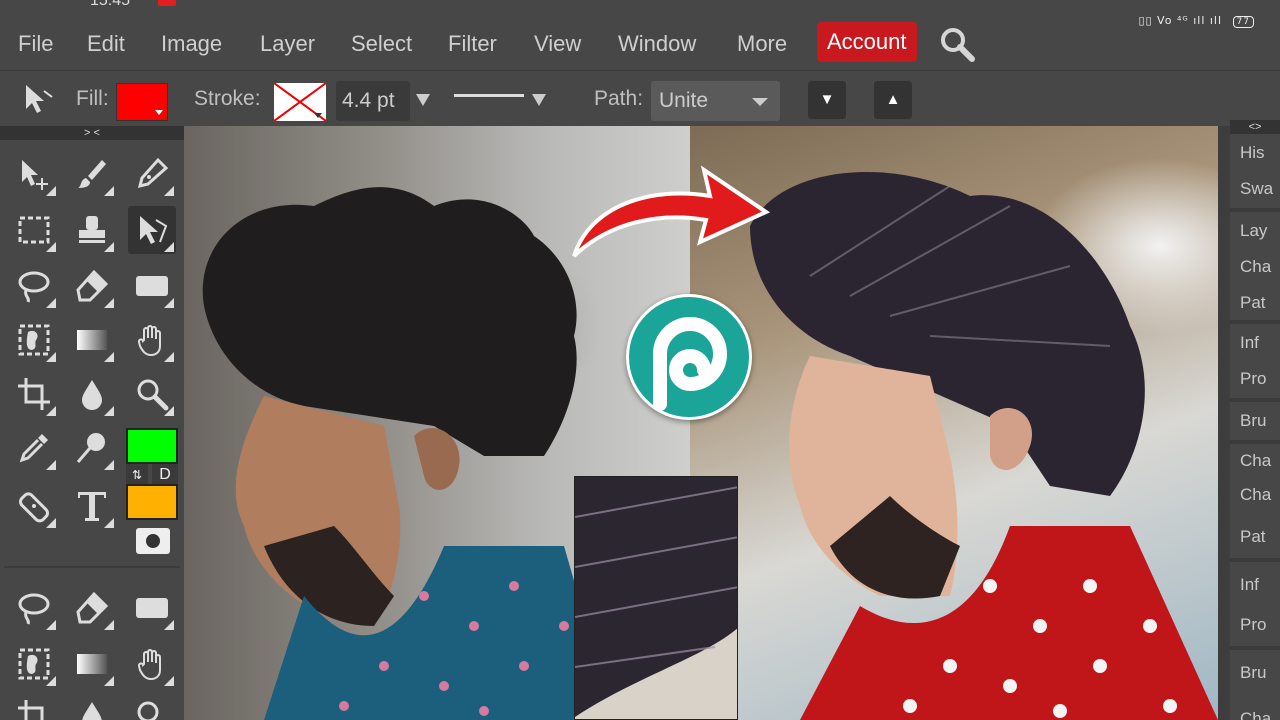 The height and width of the screenshot is (720, 1280). What do you see at coordinates (373, 101) in the screenshot?
I see `stroke-width-input: 4.4 pt` at bounding box center [373, 101].